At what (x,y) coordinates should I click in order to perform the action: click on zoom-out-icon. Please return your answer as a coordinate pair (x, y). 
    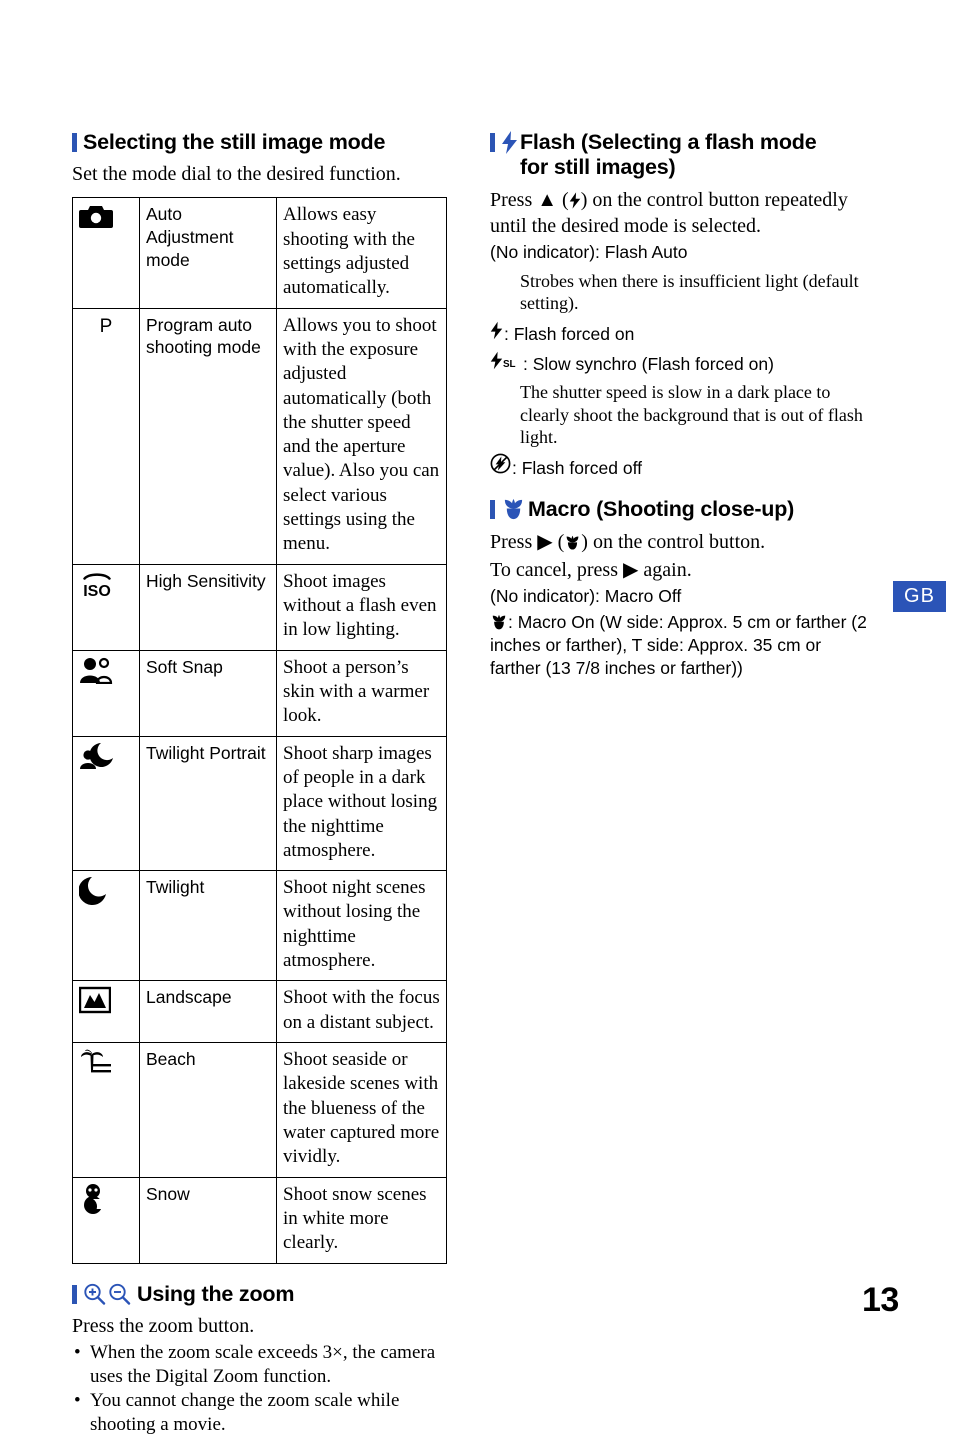
    Looking at the image, I should click on (119, 1294).